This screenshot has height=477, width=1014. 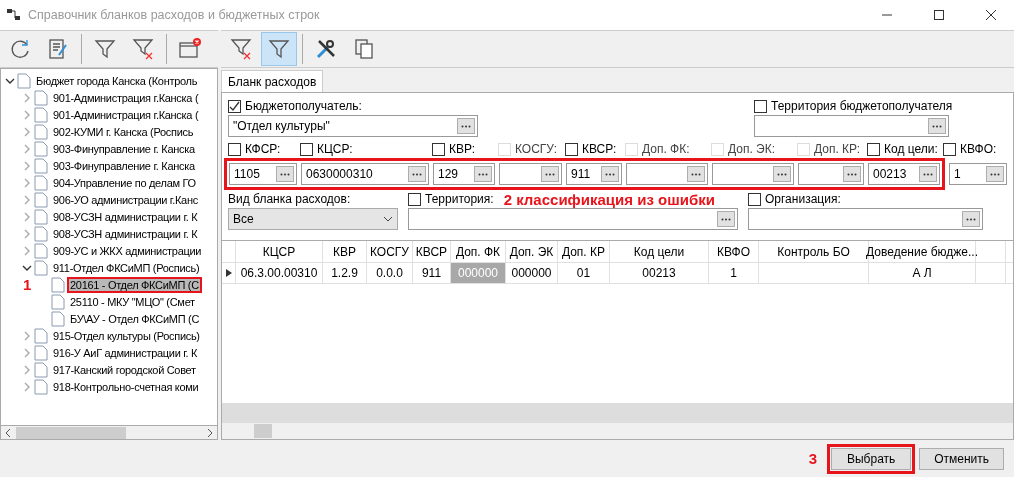 I want to click on input-field: 00213, so click(x=904, y=174).